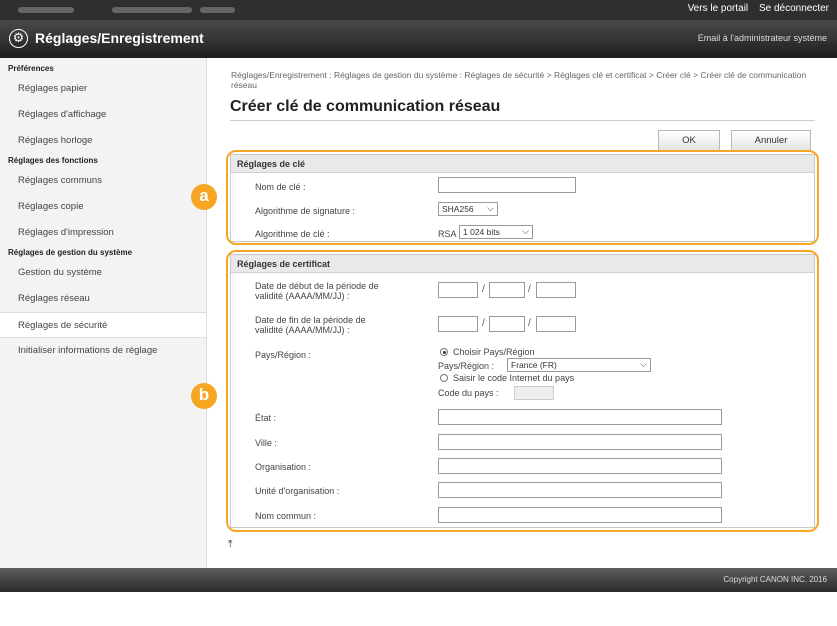 Image resolution: width=837 pixels, height=626 pixels. I want to click on sidebar-section-functions: Réglages des fonctions, so click(53, 160).